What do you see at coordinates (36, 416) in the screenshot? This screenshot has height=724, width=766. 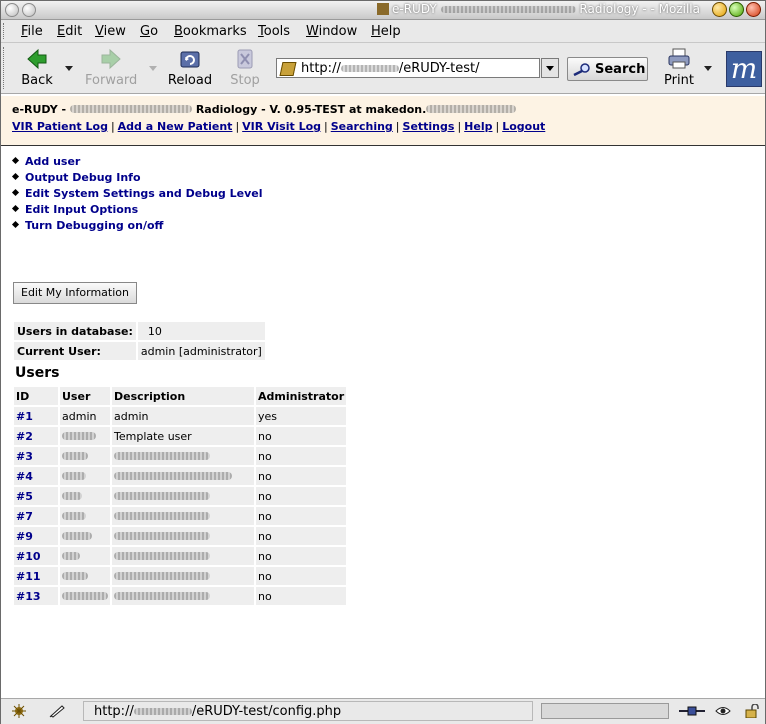 I see `user-id-cell: #1` at bounding box center [36, 416].